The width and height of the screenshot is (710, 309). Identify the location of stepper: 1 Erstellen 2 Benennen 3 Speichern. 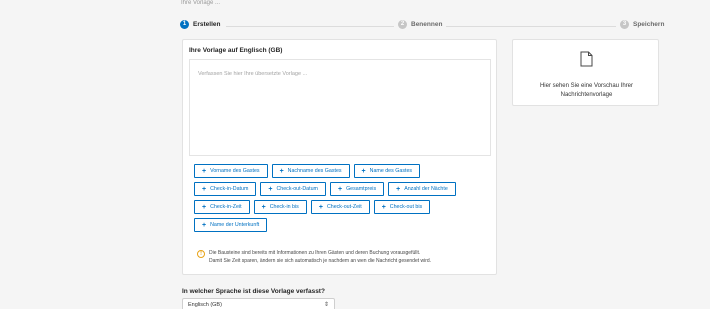
(424, 26).